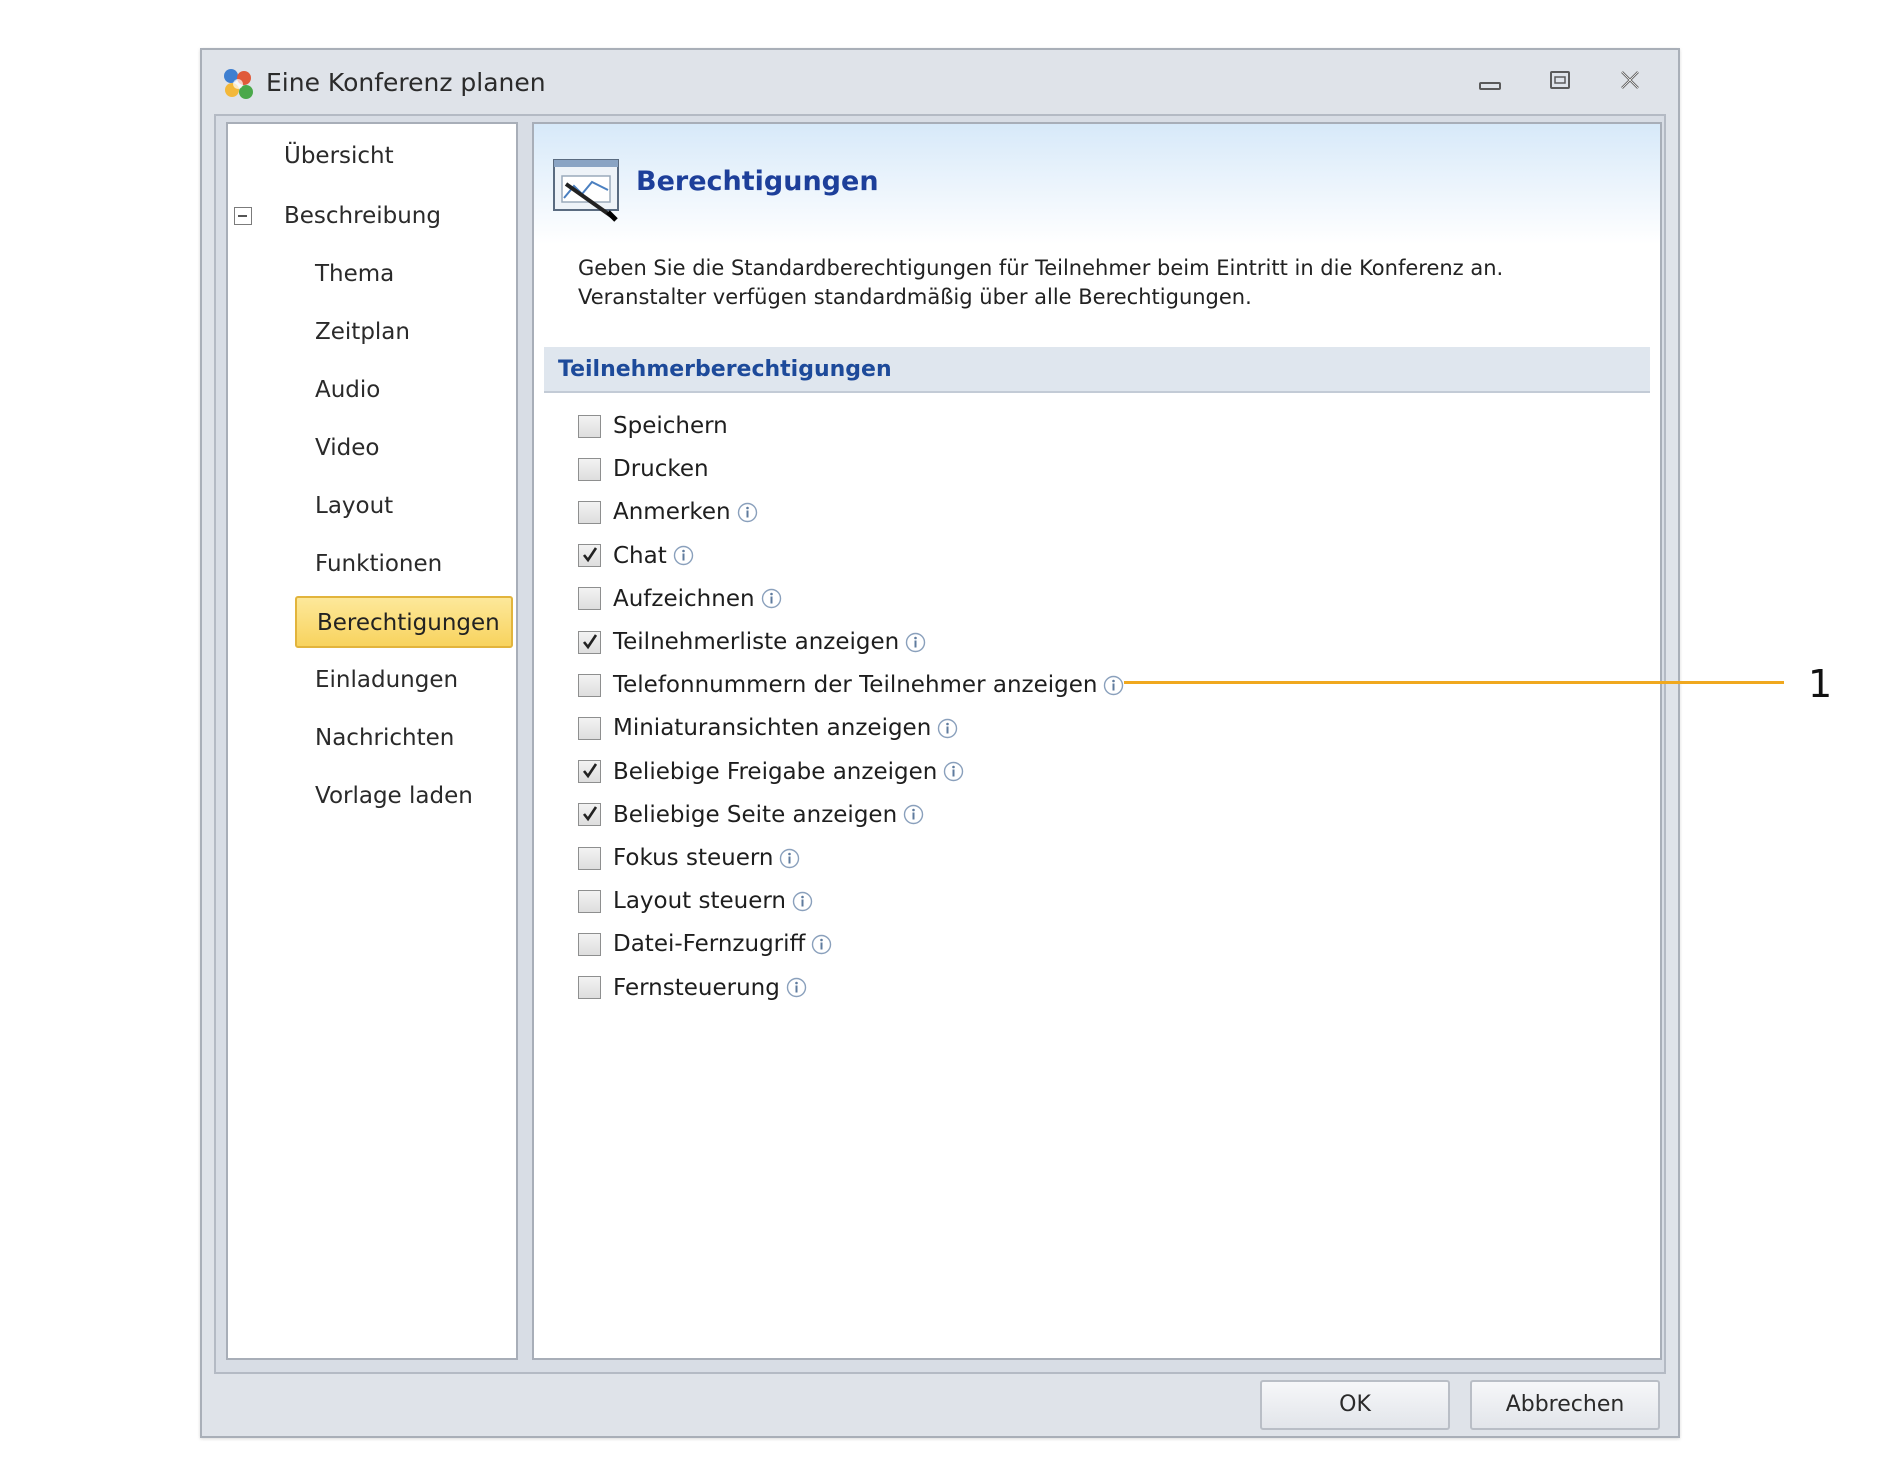 The image size is (1879, 1483). I want to click on permission-row: Chat, so click(636, 556).